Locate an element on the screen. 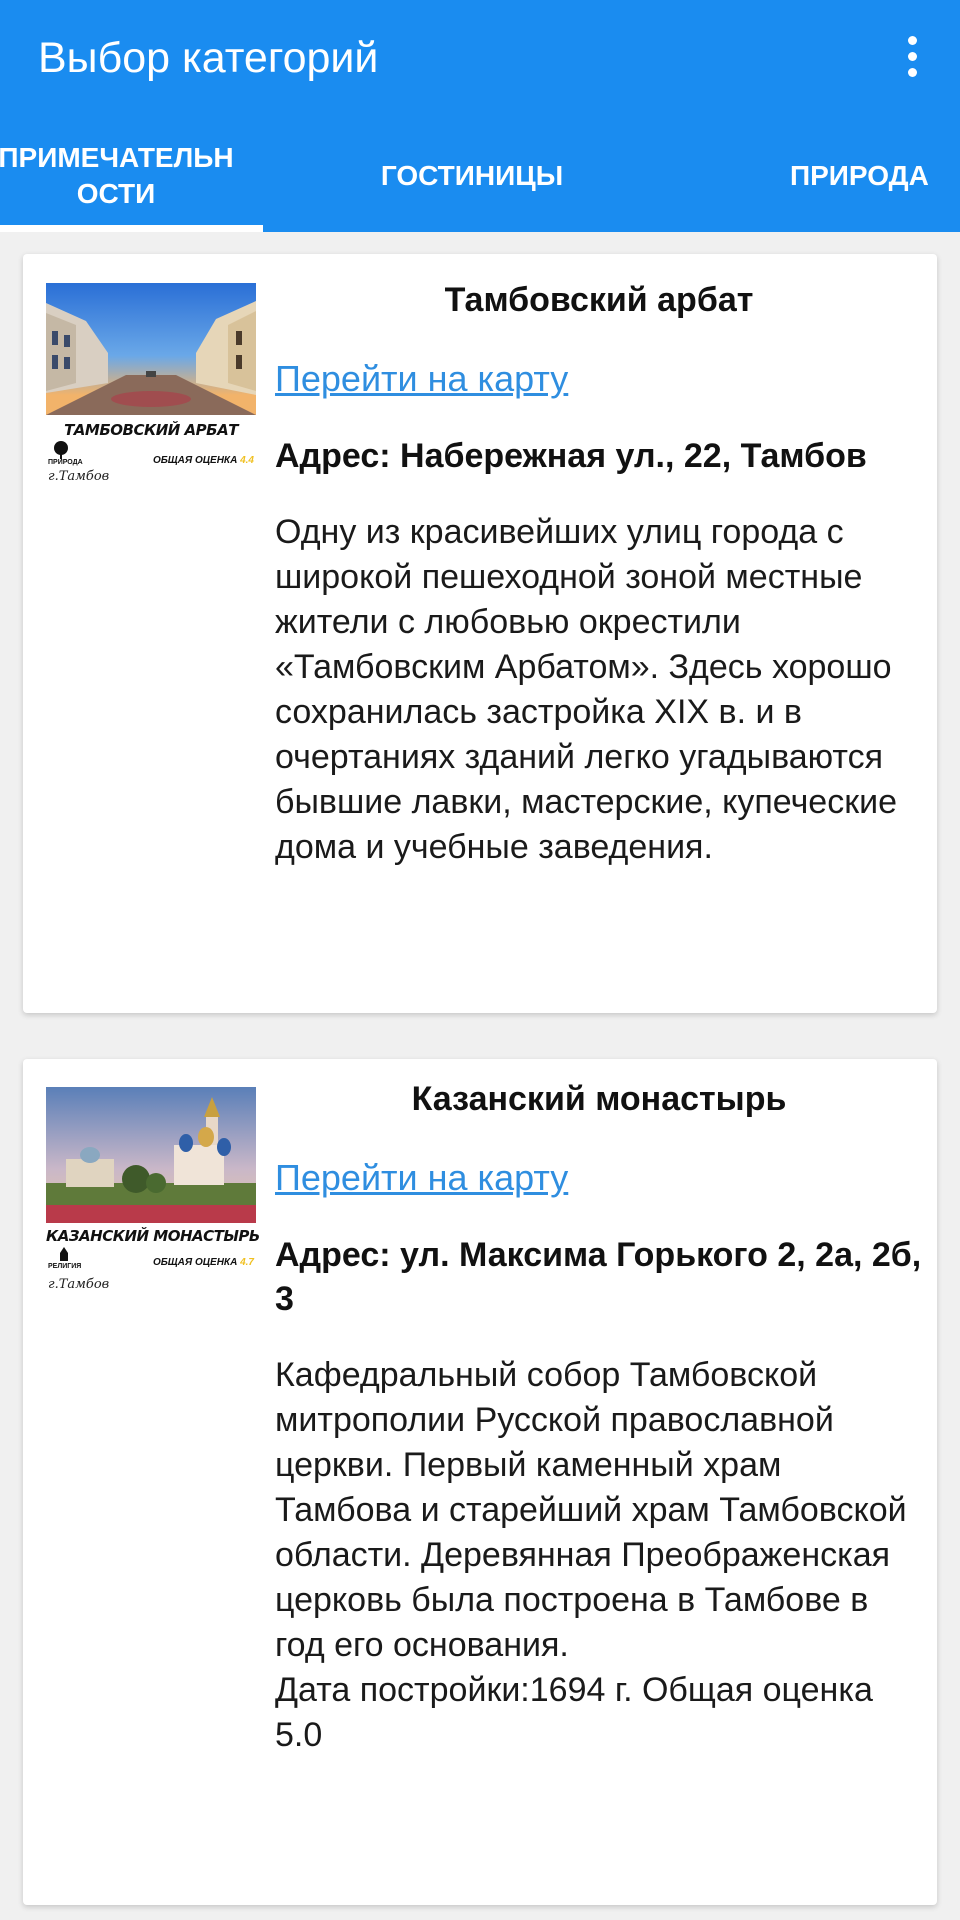 The width and height of the screenshot is (960, 1920). thumbnail-title: КАЗАНСКИЙ МОНАСТЫРЬ is located at coordinates (153, 1236).